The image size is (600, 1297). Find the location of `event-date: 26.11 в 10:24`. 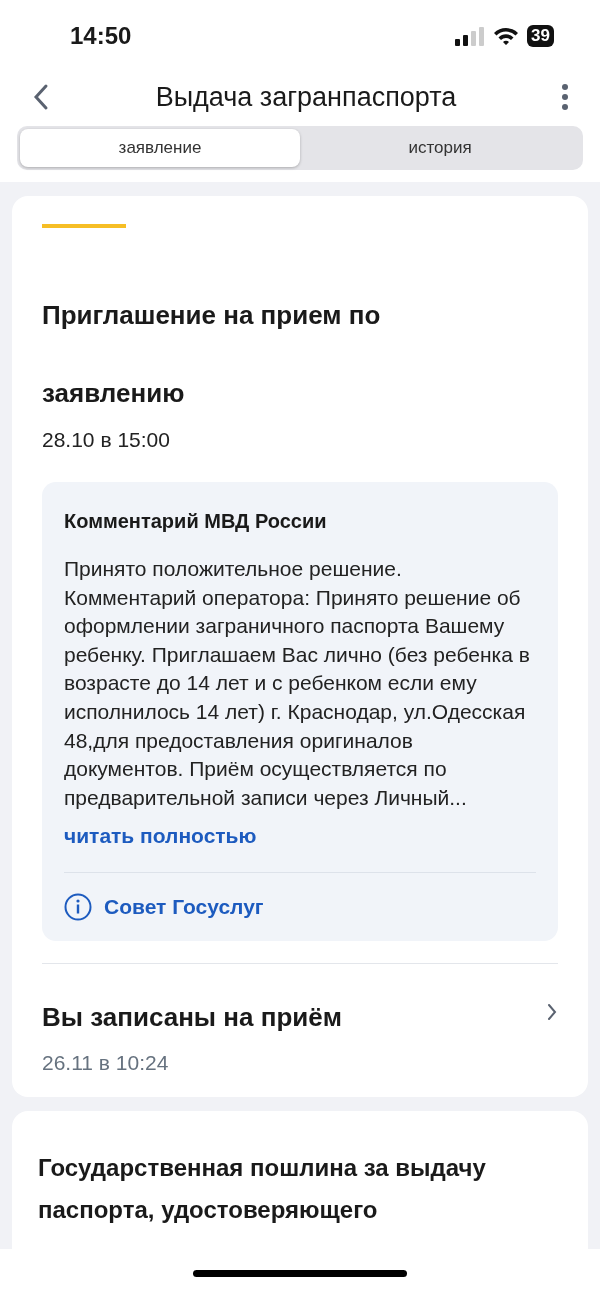

event-date: 26.11 в 10:24 is located at coordinates (106, 1063).